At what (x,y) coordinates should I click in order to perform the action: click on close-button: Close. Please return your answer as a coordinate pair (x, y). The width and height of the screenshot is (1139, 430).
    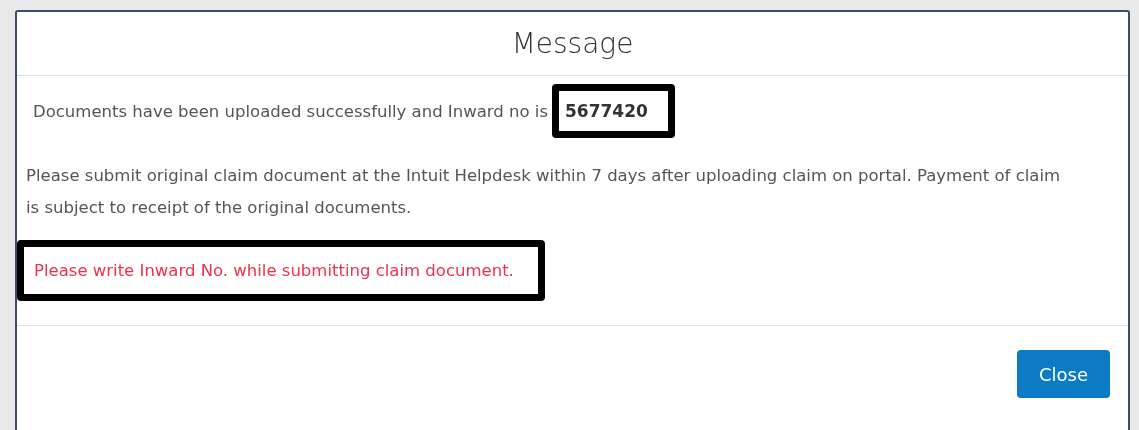
    Looking at the image, I should click on (1063, 374).